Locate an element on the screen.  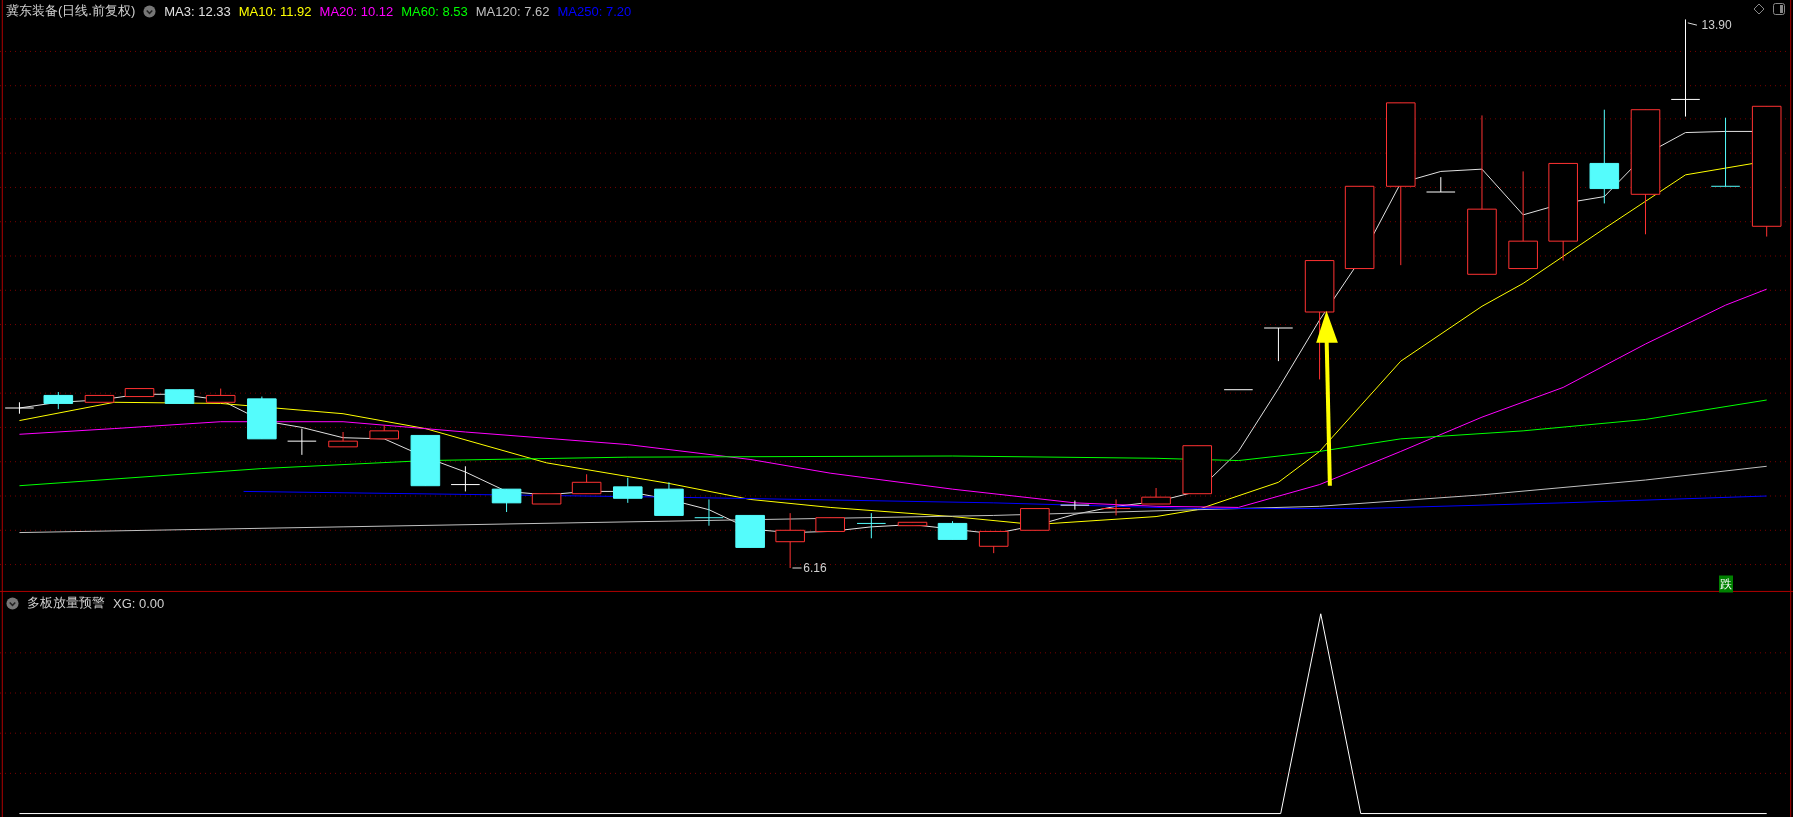
indicator-value: MA120: 7.62 is located at coordinates (512, 11).